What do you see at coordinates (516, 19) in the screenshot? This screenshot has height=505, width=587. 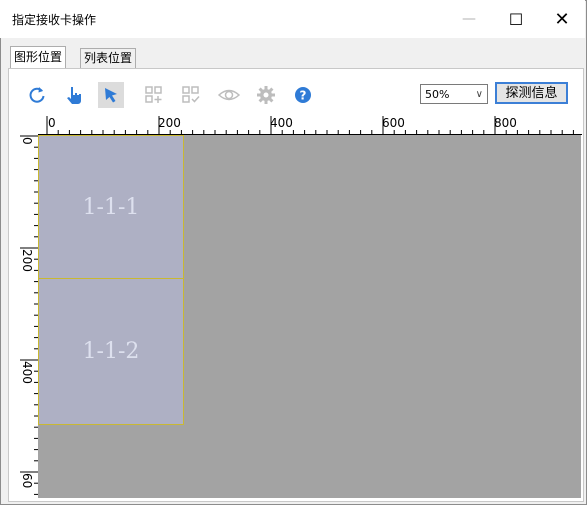 I see `maximize-button: ☐` at bounding box center [516, 19].